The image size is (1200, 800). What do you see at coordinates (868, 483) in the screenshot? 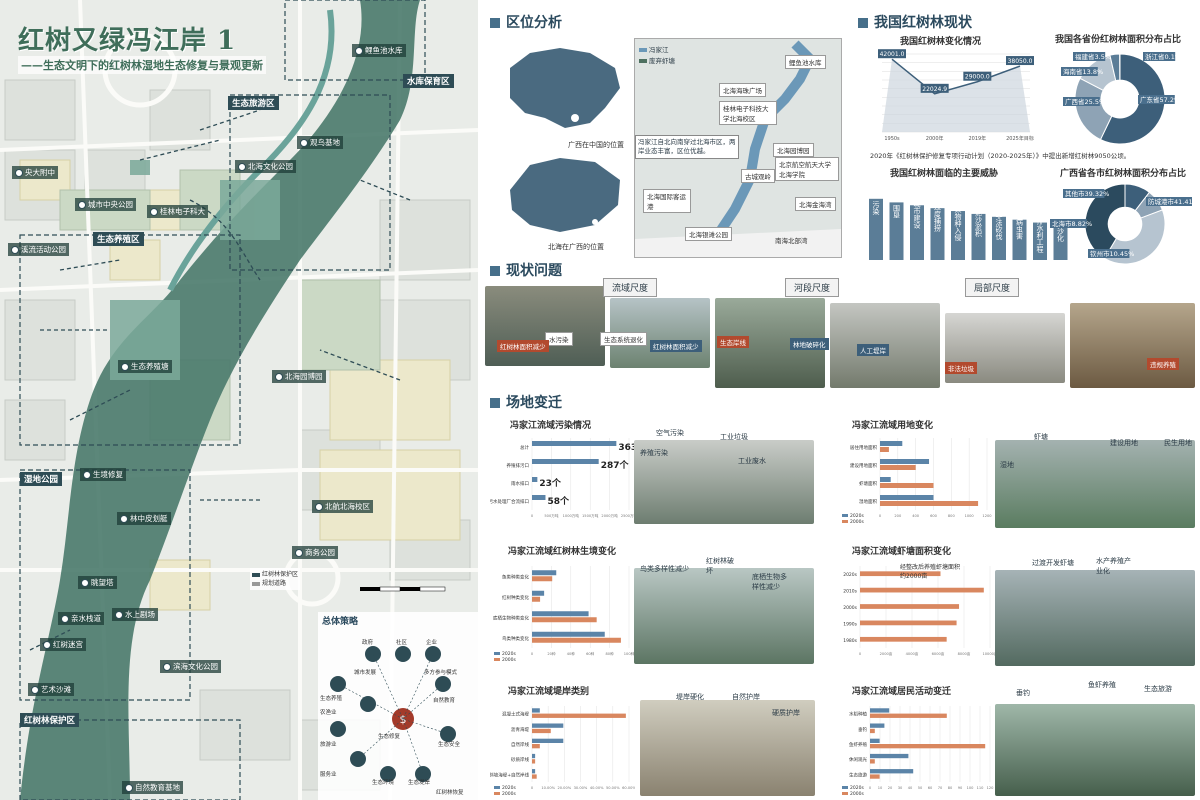
I see `category-label: 虾塘面积` at bounding box center [868, 483].